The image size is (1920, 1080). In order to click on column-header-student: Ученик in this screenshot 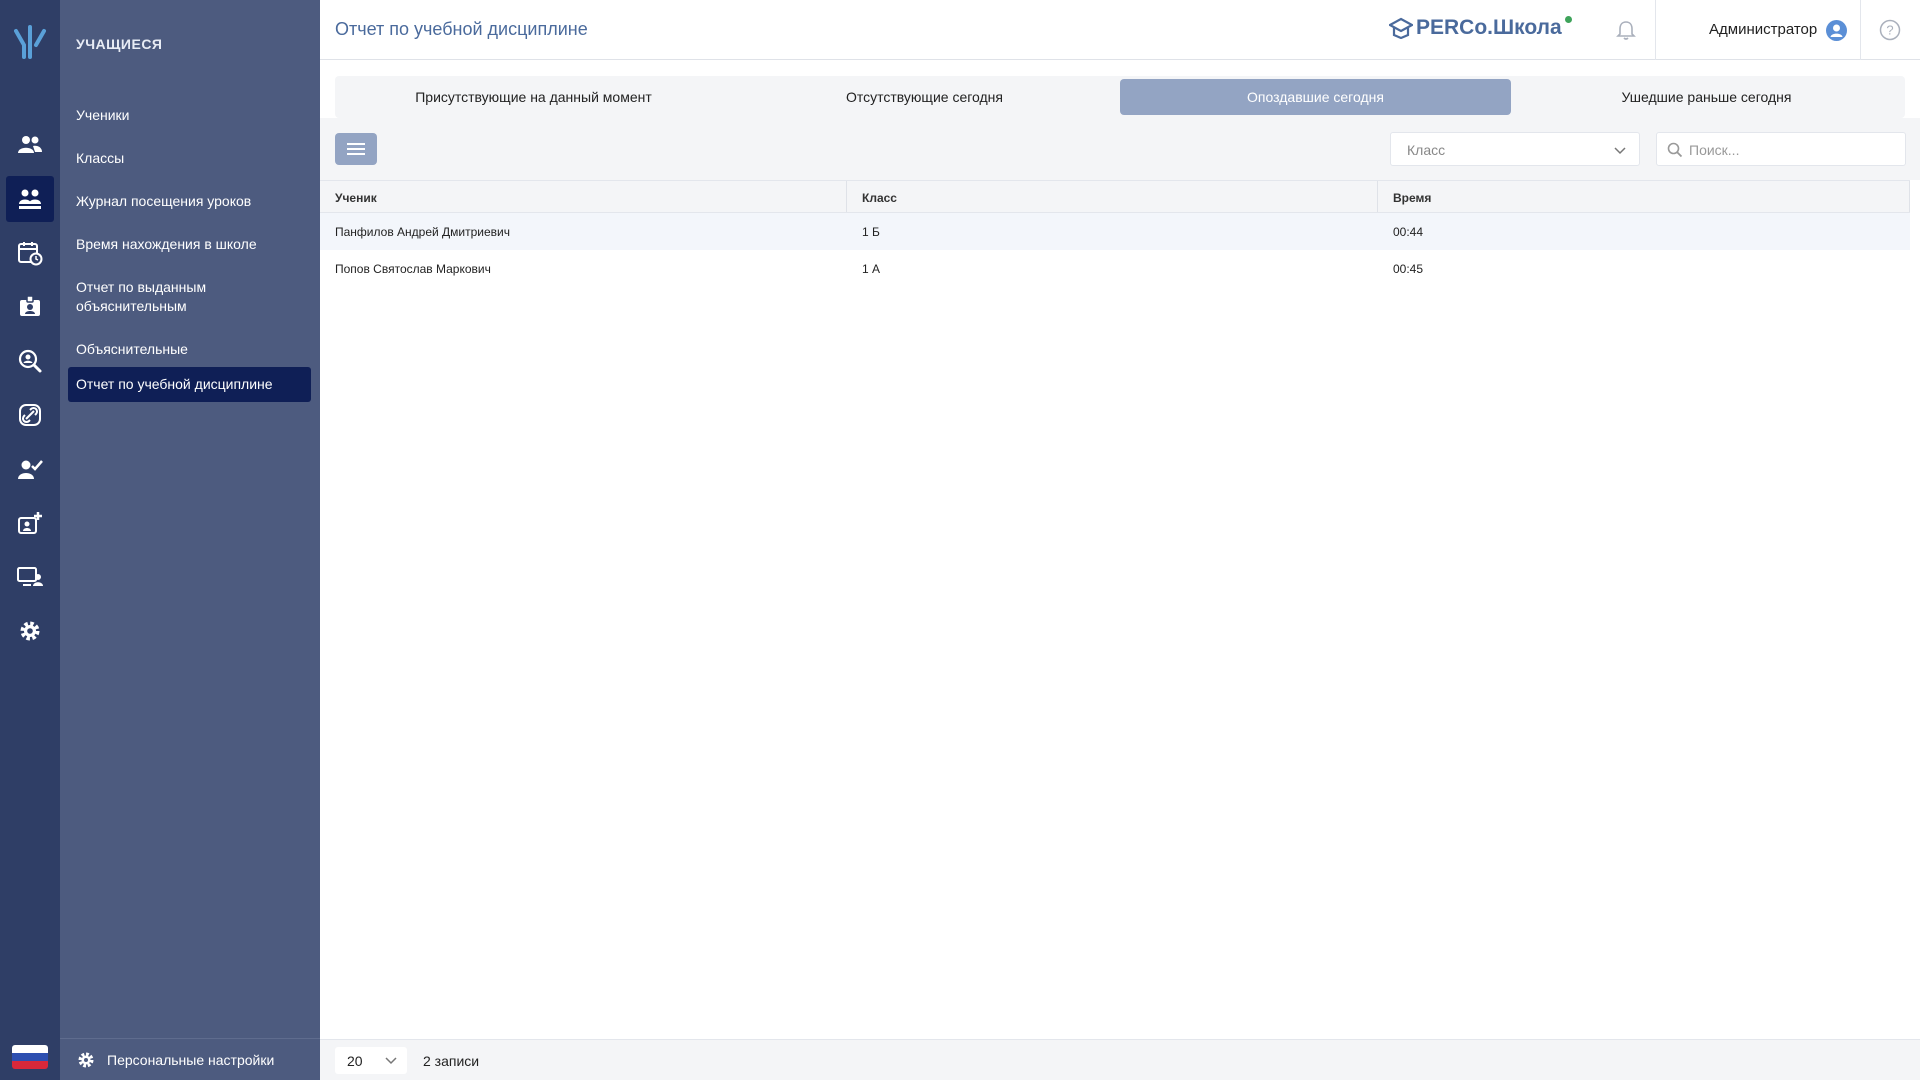, I will do `click(583, 196)`.